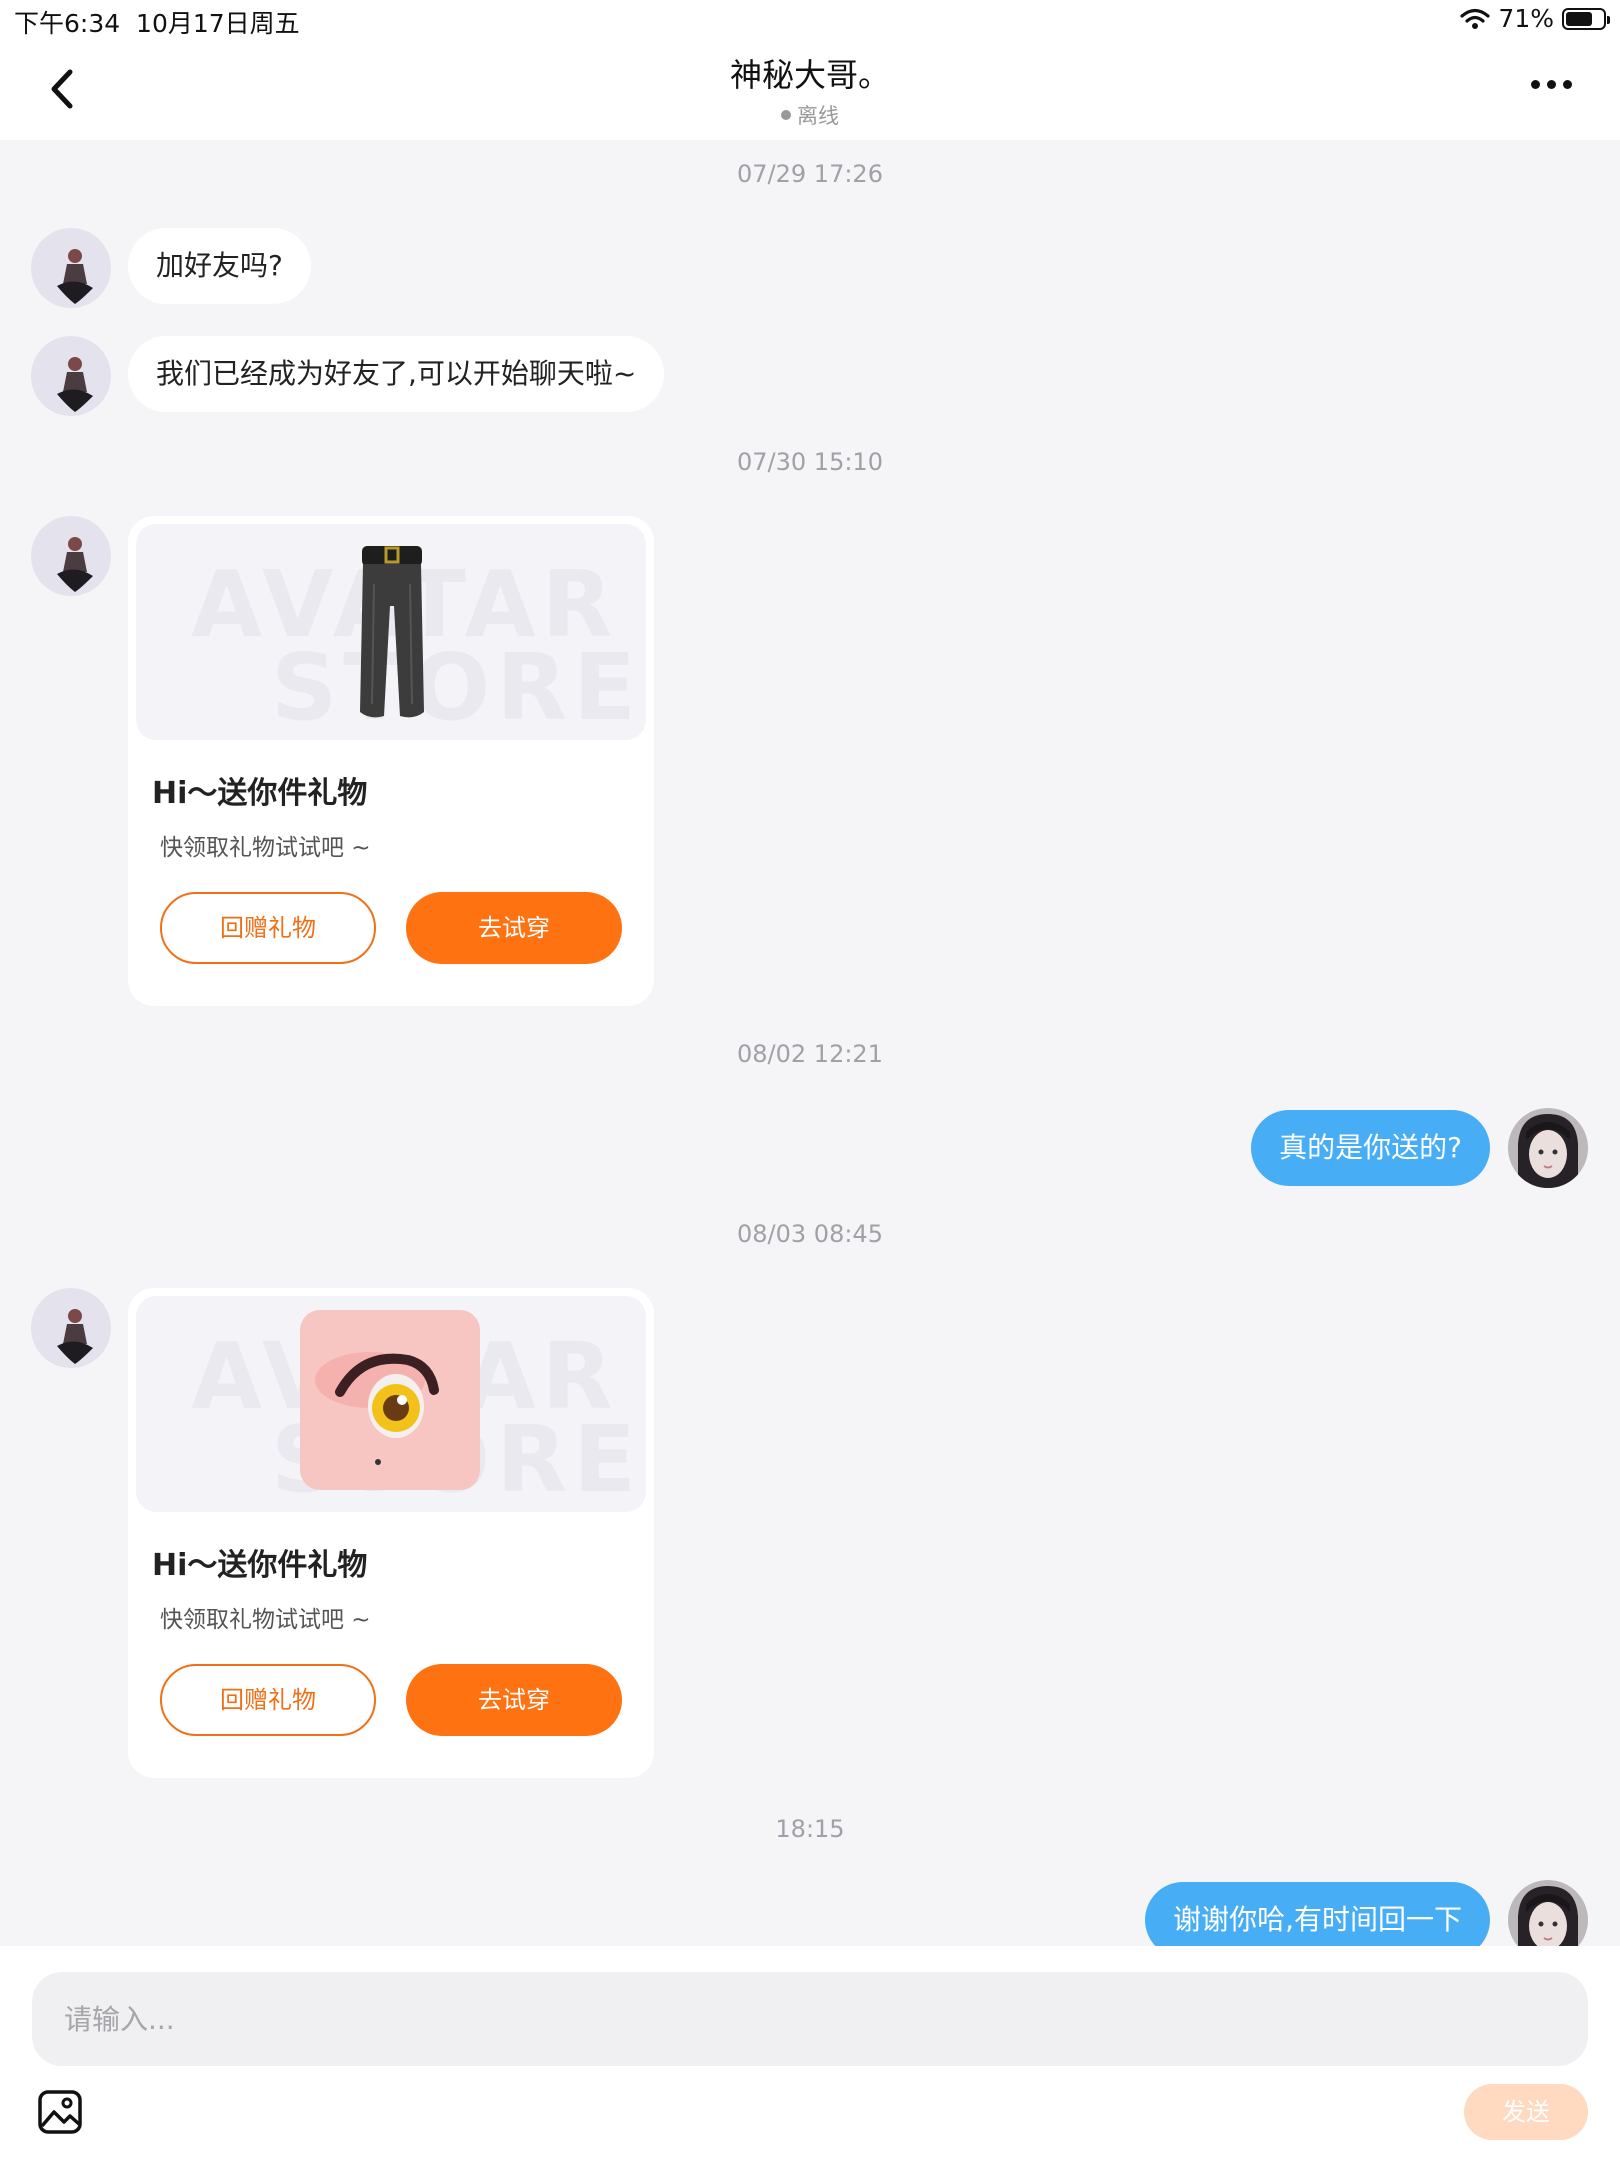 This screenshot has width=1620, height=2160. What do you see at coordinates (1579, 18) in the screenshot?
I see `battery-fill` at bounding box center [1579, 18].